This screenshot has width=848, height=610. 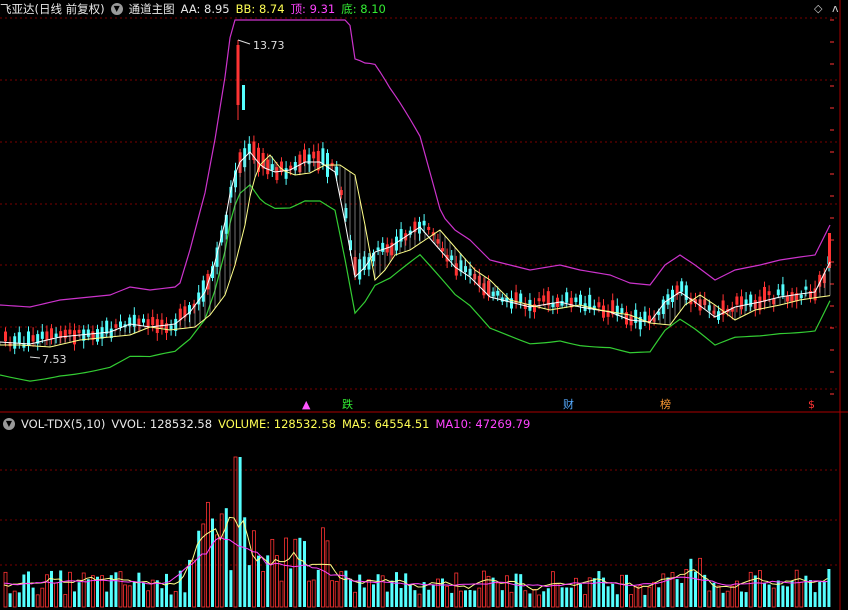 What do you see at coordinates (347, 405) in the screenshot?
I see `event-marker-down: 跌` at bounding box center [347, 405].